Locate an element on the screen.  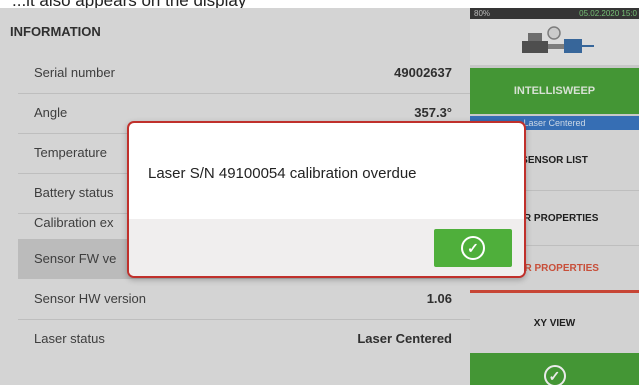
dialog-footer: ✓ is located at coordinates (326, 247).